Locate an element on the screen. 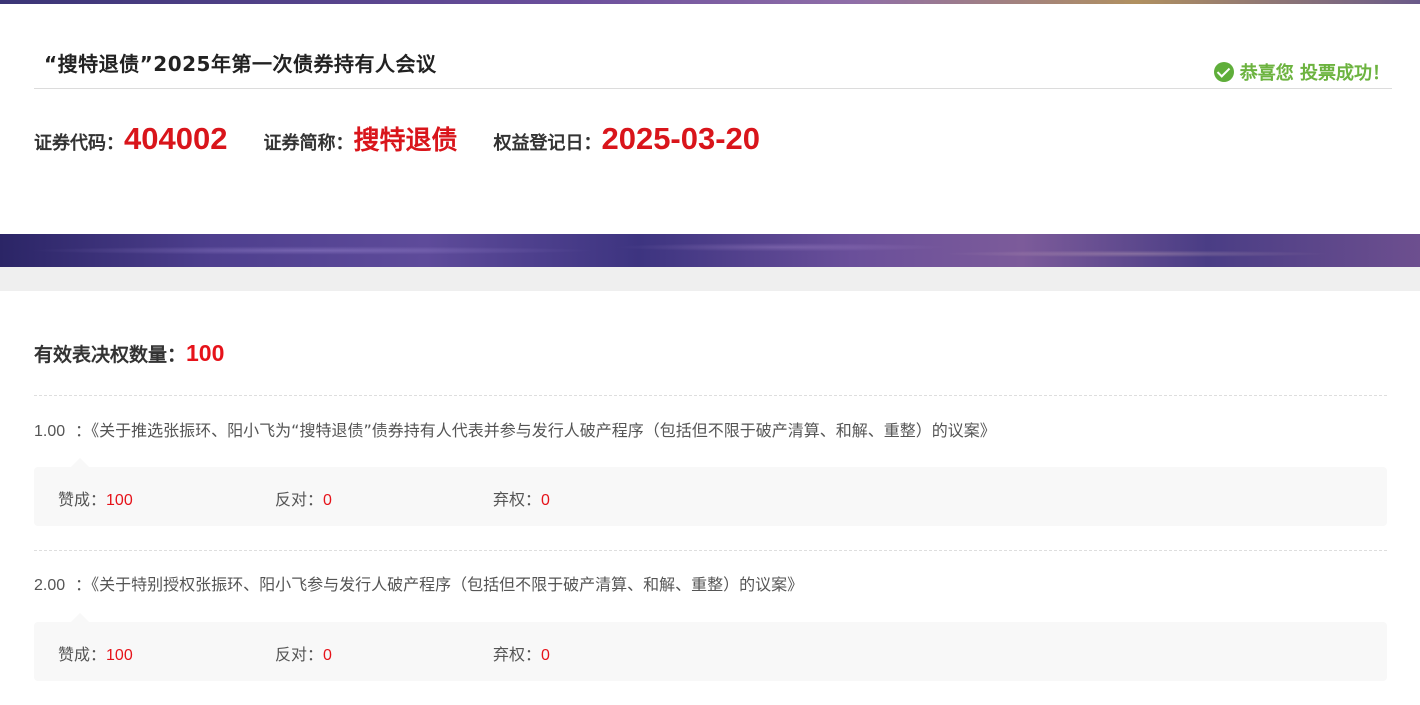 The image size is (1420, 705). success-message: 恭喜您 投票成功！ is located at coordinates (1314, 73).